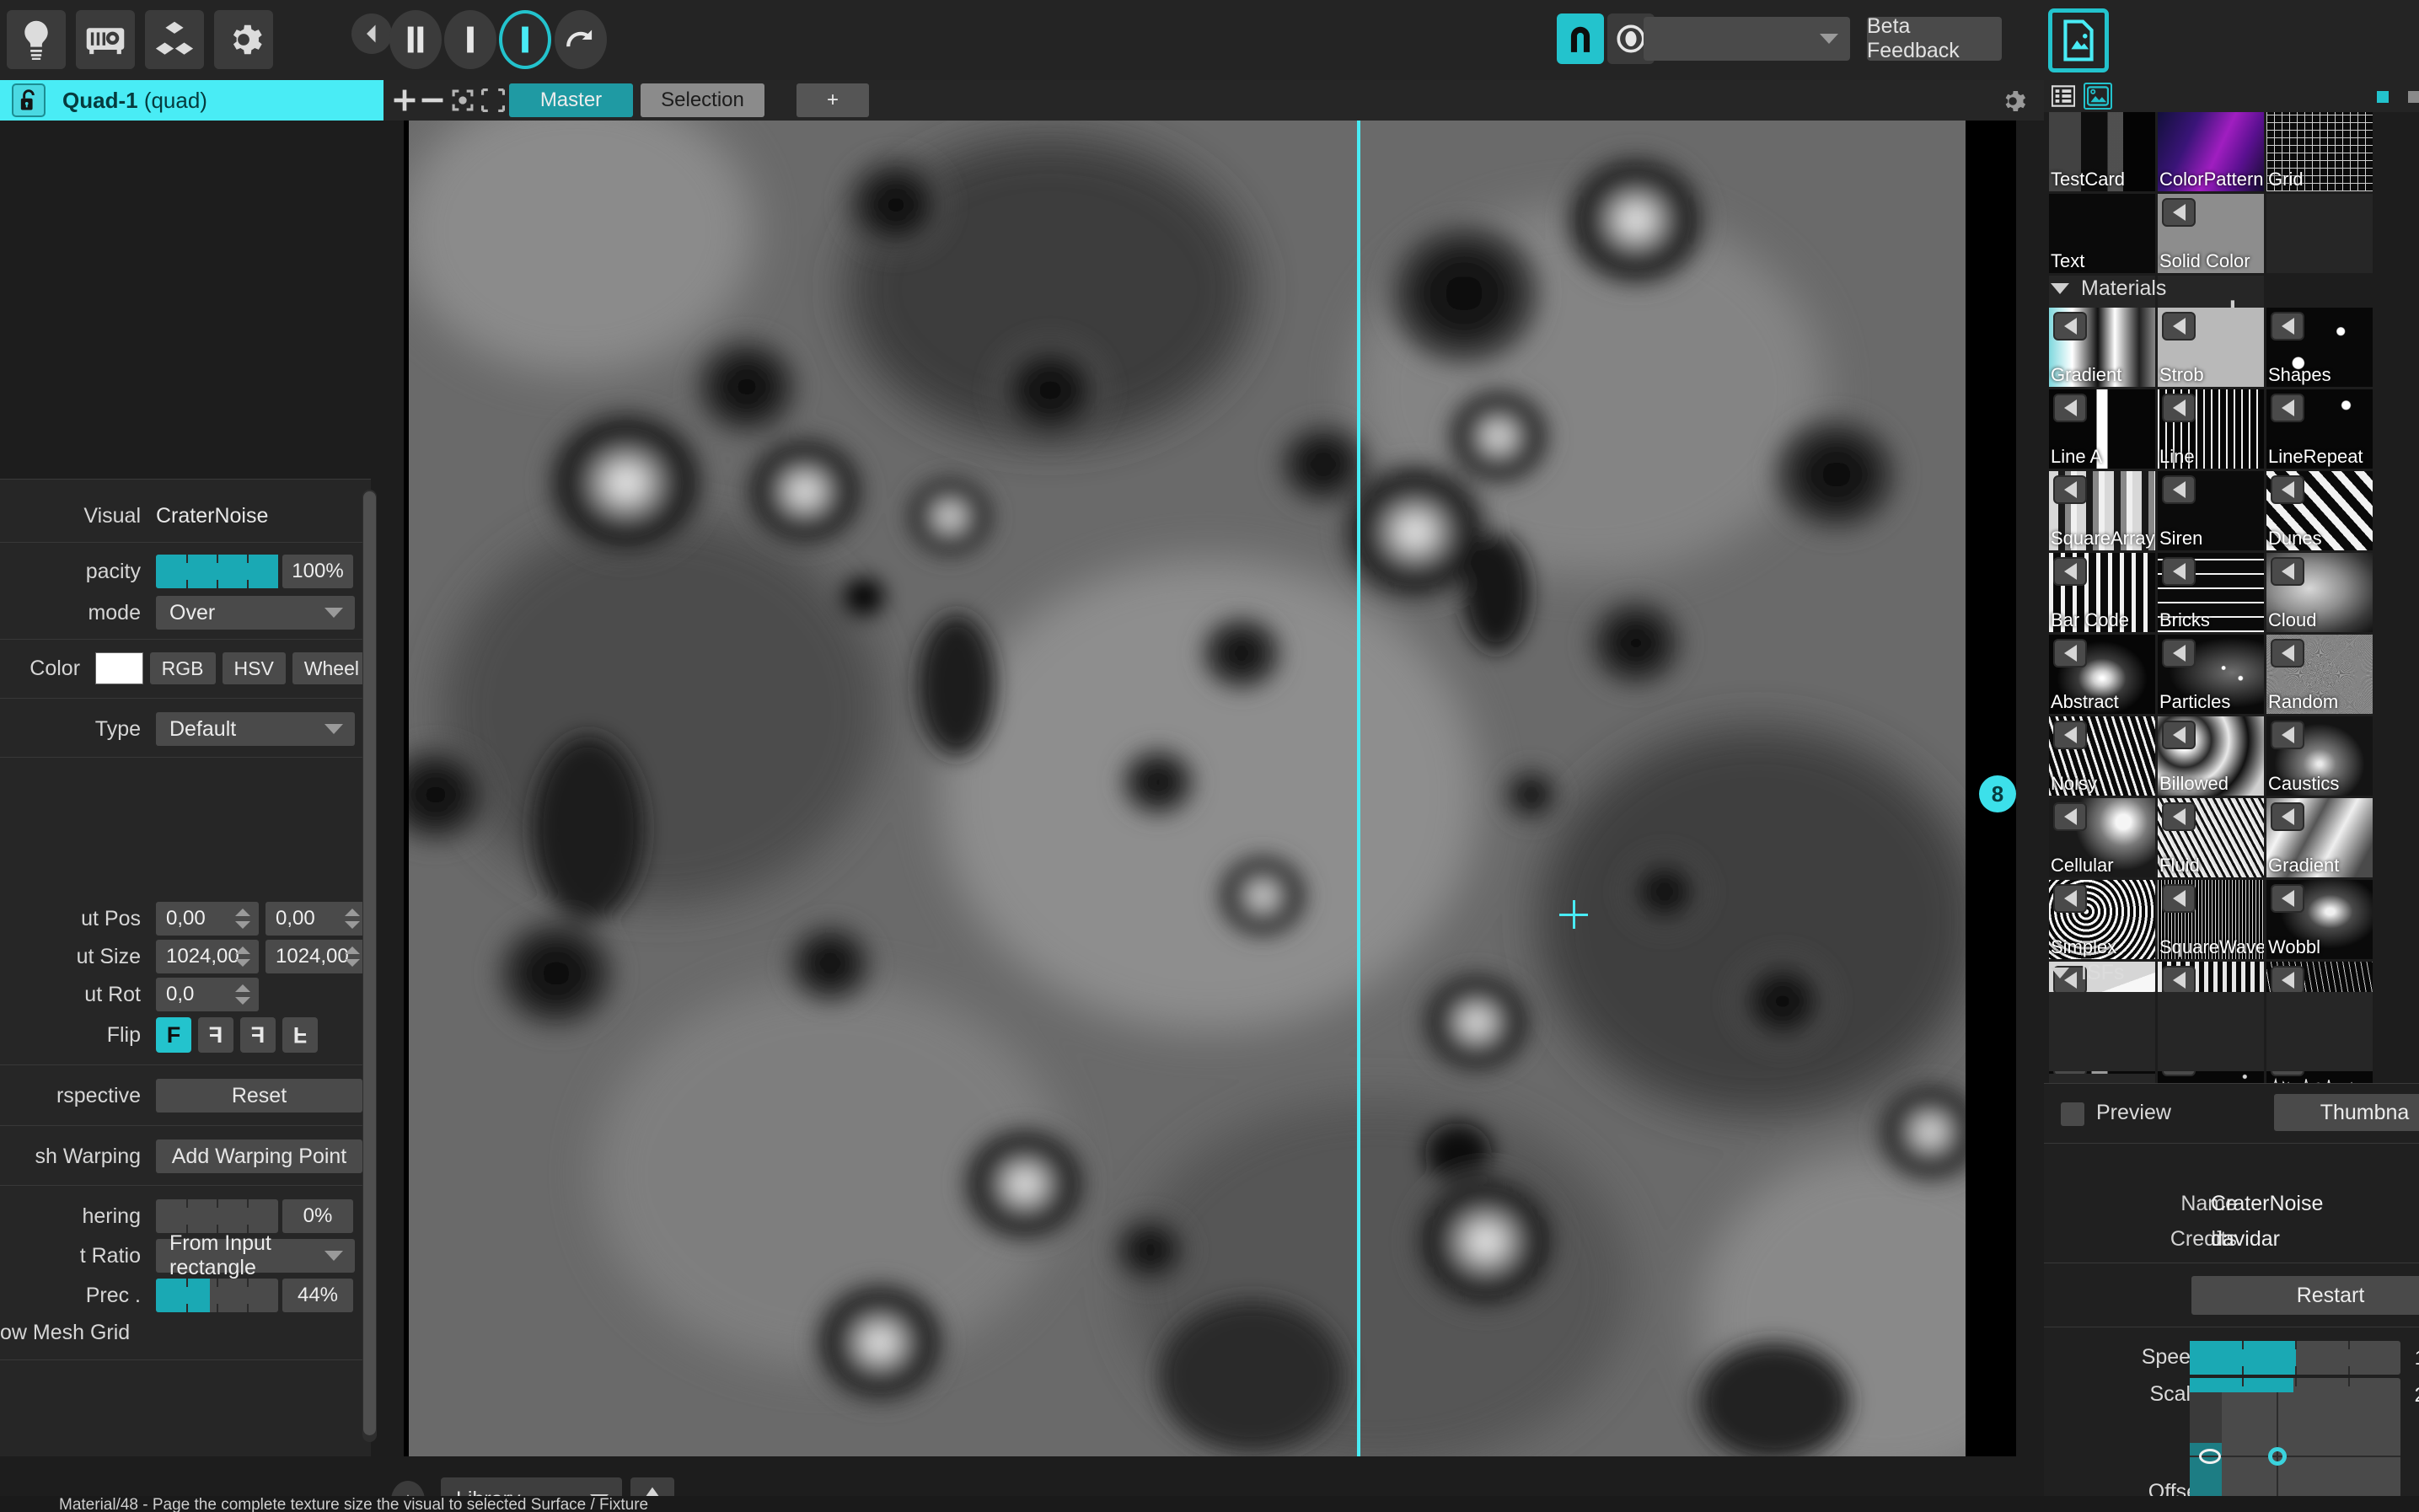 The image size is (2419, 1512). What do you see at coordinates (174, 39) in the screenshot?
I see `blocks-icon` at bounding box center [174, 39].